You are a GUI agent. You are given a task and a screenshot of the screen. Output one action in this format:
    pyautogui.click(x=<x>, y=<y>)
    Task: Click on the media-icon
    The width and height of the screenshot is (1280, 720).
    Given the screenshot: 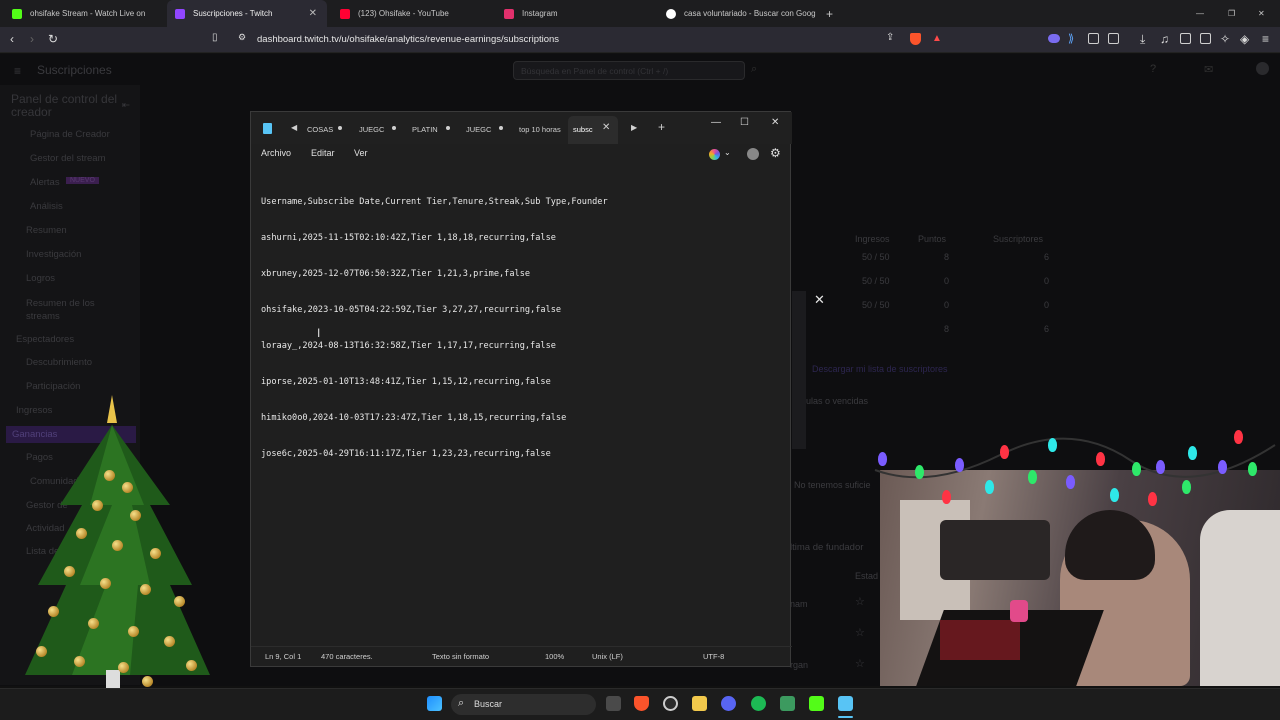 What is the action you would take?
    pyautogui.click(x=1113, y=38)
    